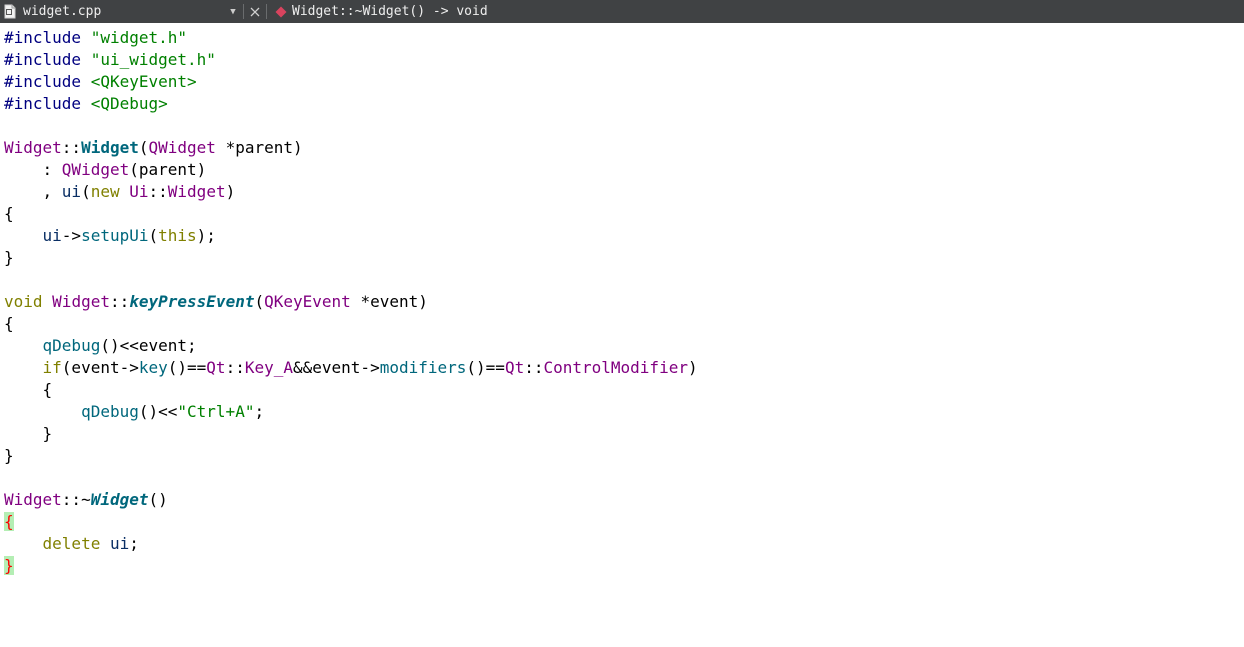  What do you see at coordinates (624, 500) in the screenshot?
I see `code-line: Widget::~Widget()` at bounding box center [624, 500].